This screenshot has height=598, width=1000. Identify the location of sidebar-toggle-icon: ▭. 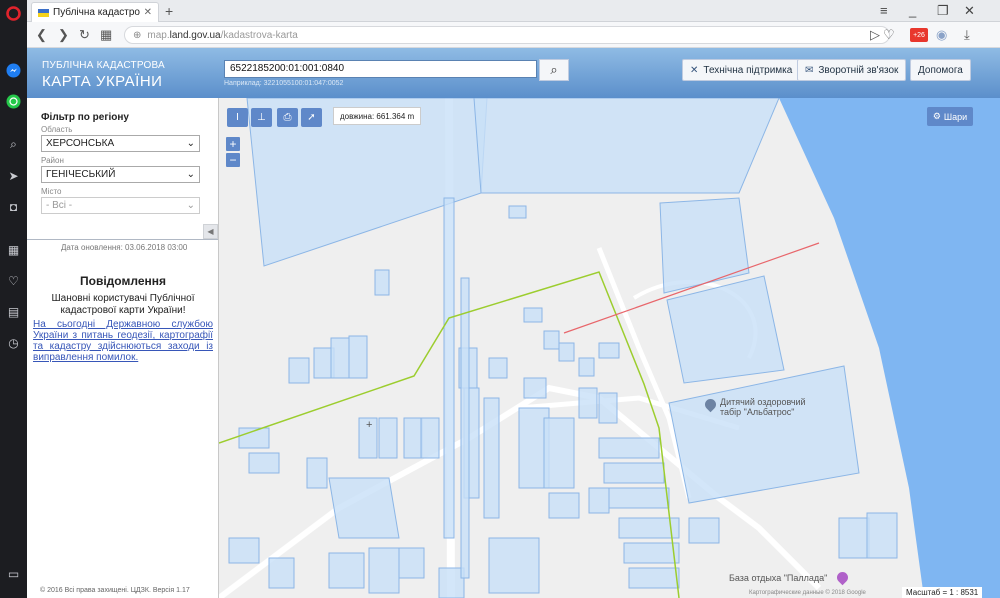
(13, 573).